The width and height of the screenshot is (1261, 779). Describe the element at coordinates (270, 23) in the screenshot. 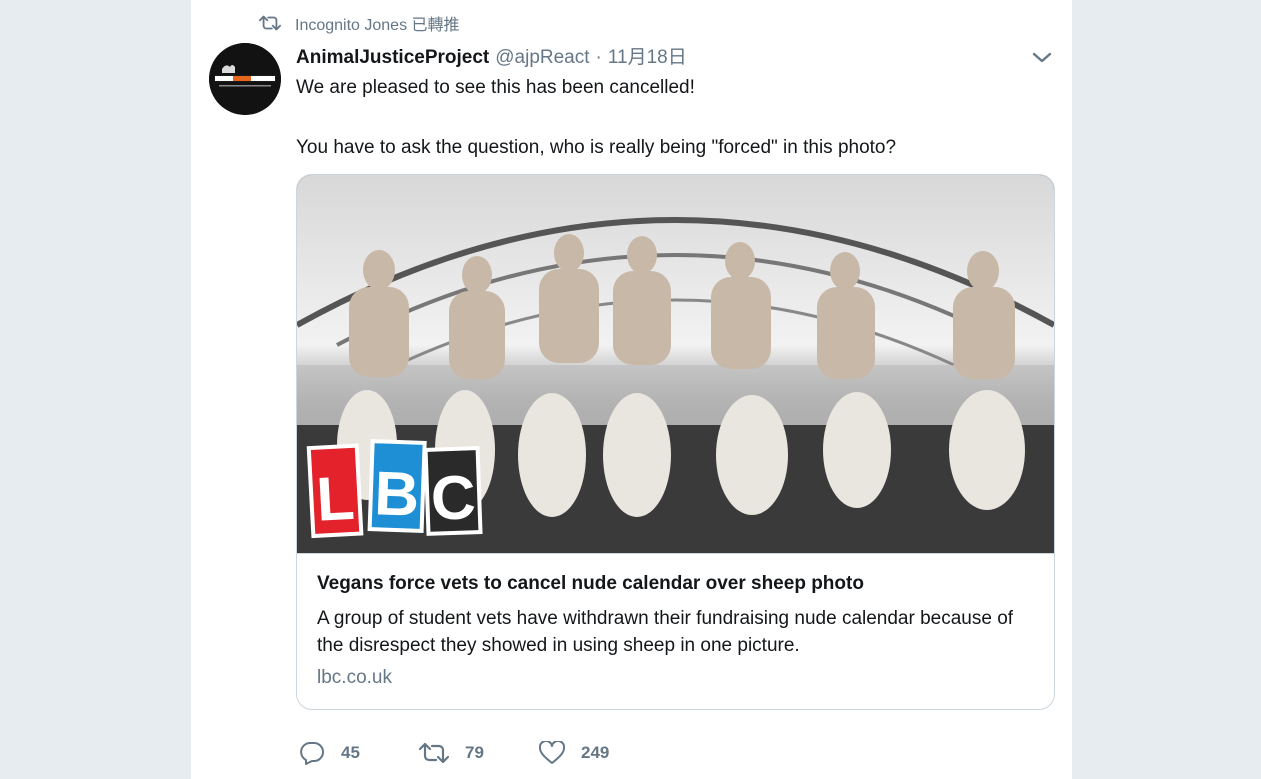

I see `retweet-icon` at that location.